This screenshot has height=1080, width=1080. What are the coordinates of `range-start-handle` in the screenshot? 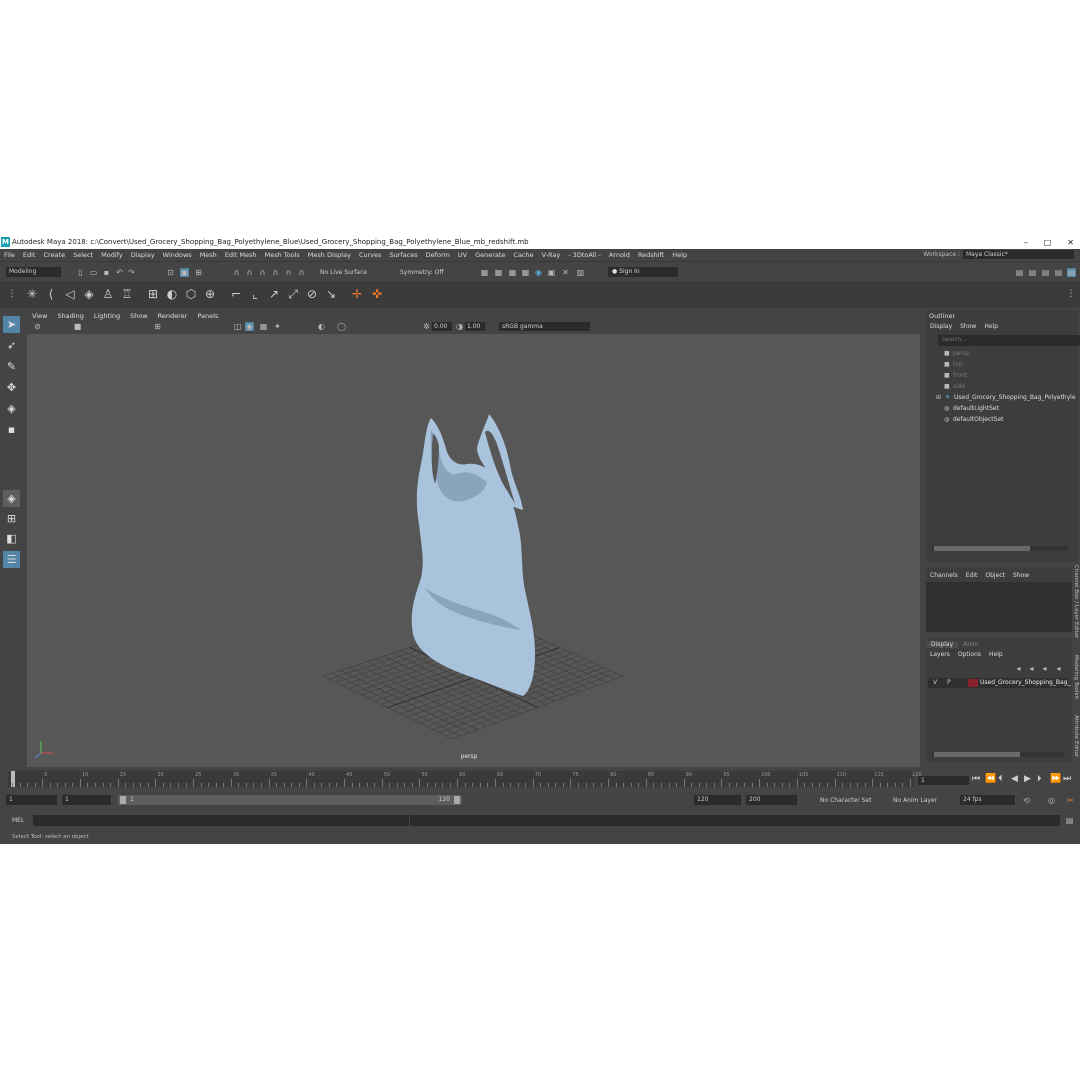 It's located at (123, 800).